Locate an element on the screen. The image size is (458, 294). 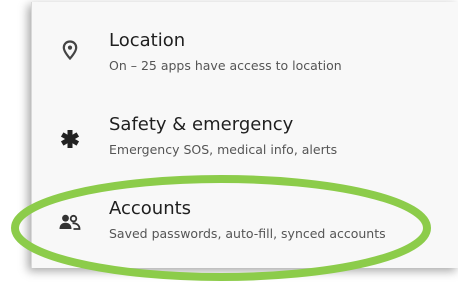
settings-item-title: Safety & emergency is located at coordinates (201, 124).